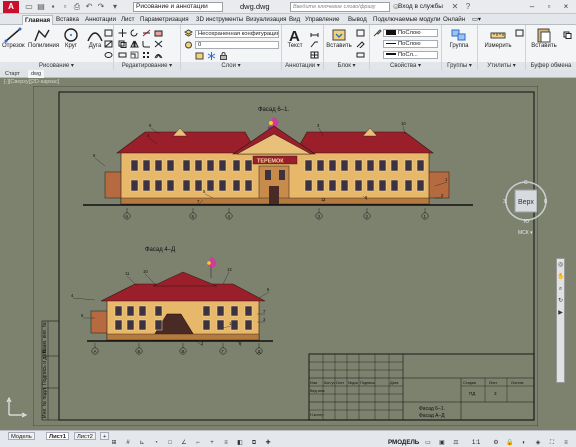  I want to click on paste-button: Вставить, so click(544, 41).